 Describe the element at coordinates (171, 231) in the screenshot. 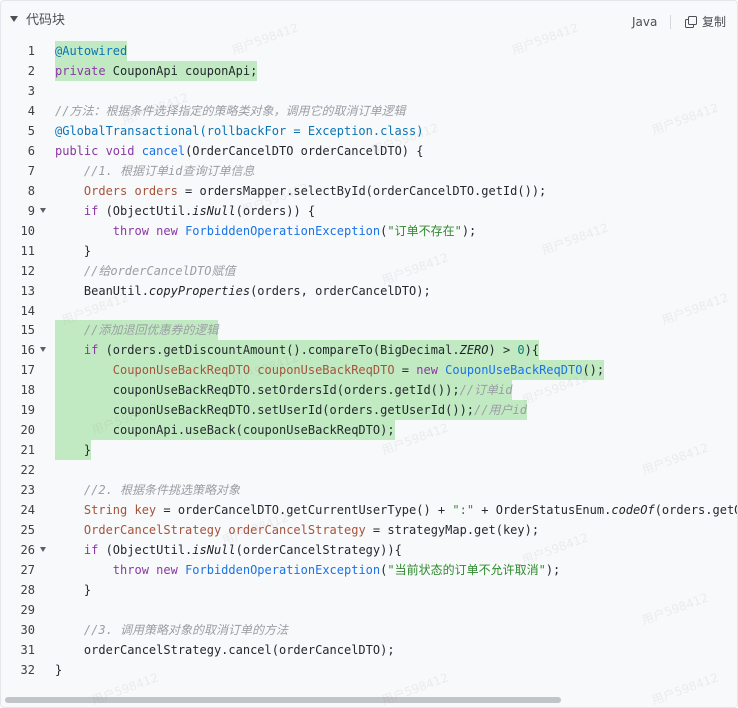

I see `code-token: new` at that location.